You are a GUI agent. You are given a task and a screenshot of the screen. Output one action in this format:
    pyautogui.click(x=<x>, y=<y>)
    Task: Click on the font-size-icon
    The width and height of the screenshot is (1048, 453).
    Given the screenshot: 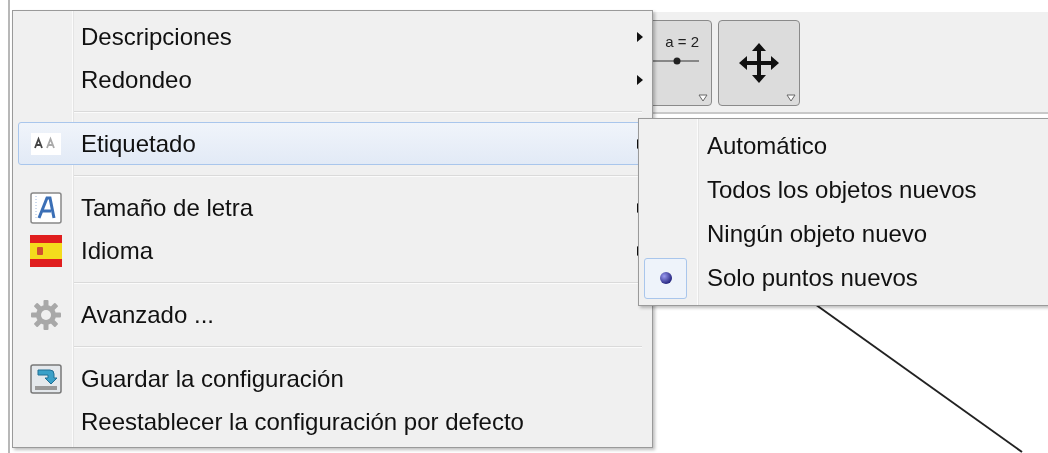 What is the action you would take?
    pyautogui.click(x=46, y=207)
    